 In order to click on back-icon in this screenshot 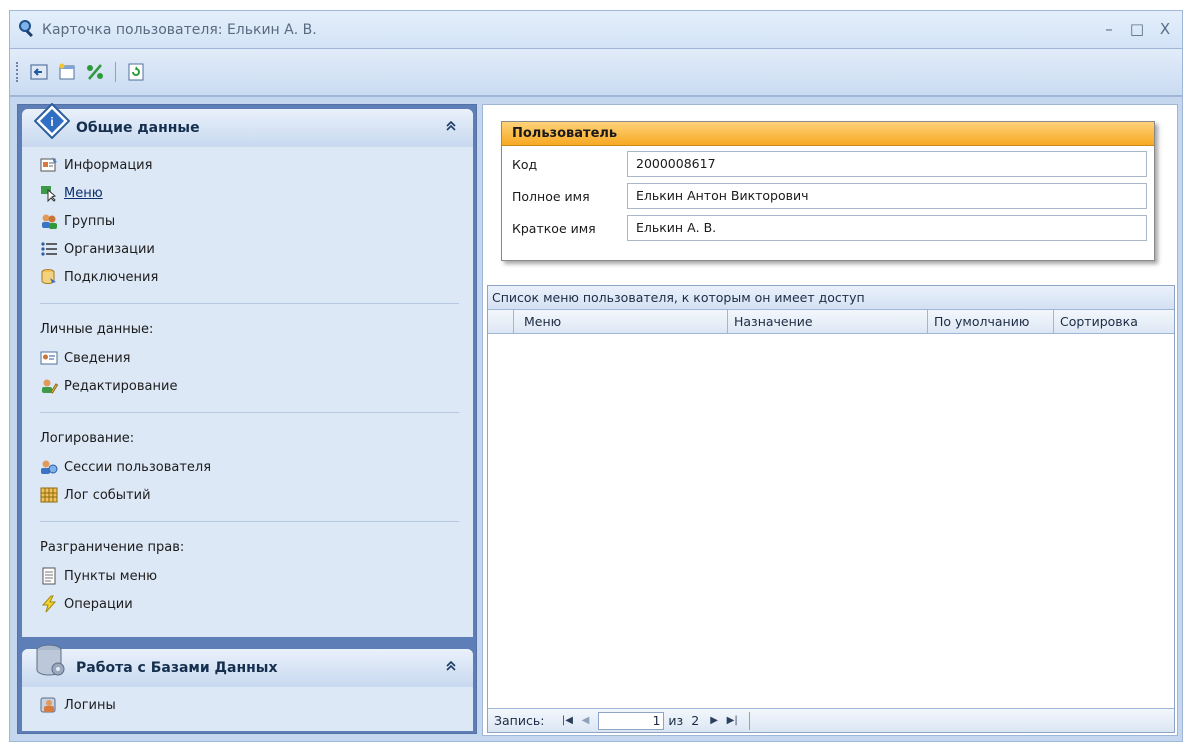, I will do `click(39, 72)`.